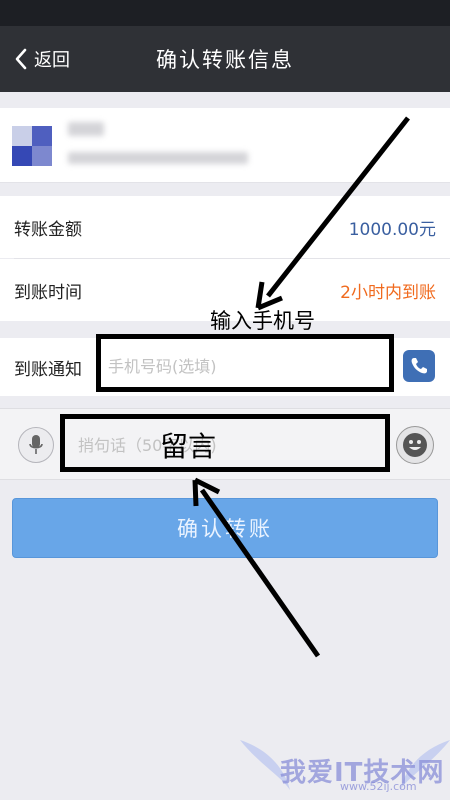 The image size is (450, 800). I want to click on phone-contact-icon, so click(419, 366).